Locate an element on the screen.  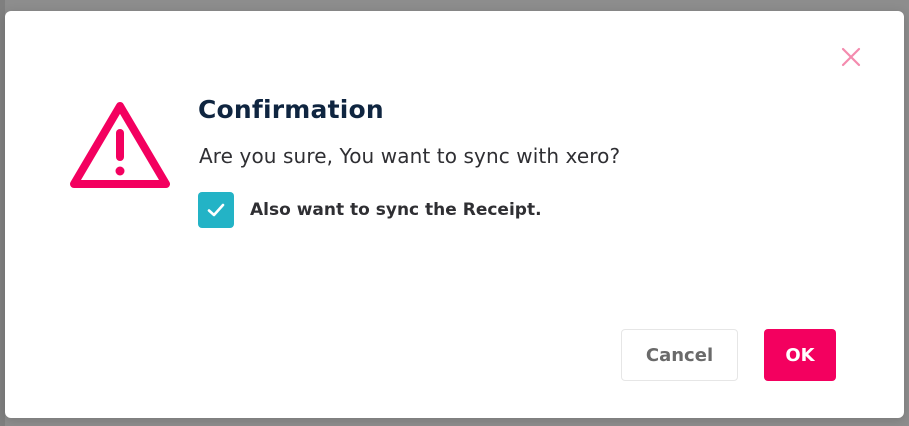
warning-triangle-icon is located at coordinates (120, 145).